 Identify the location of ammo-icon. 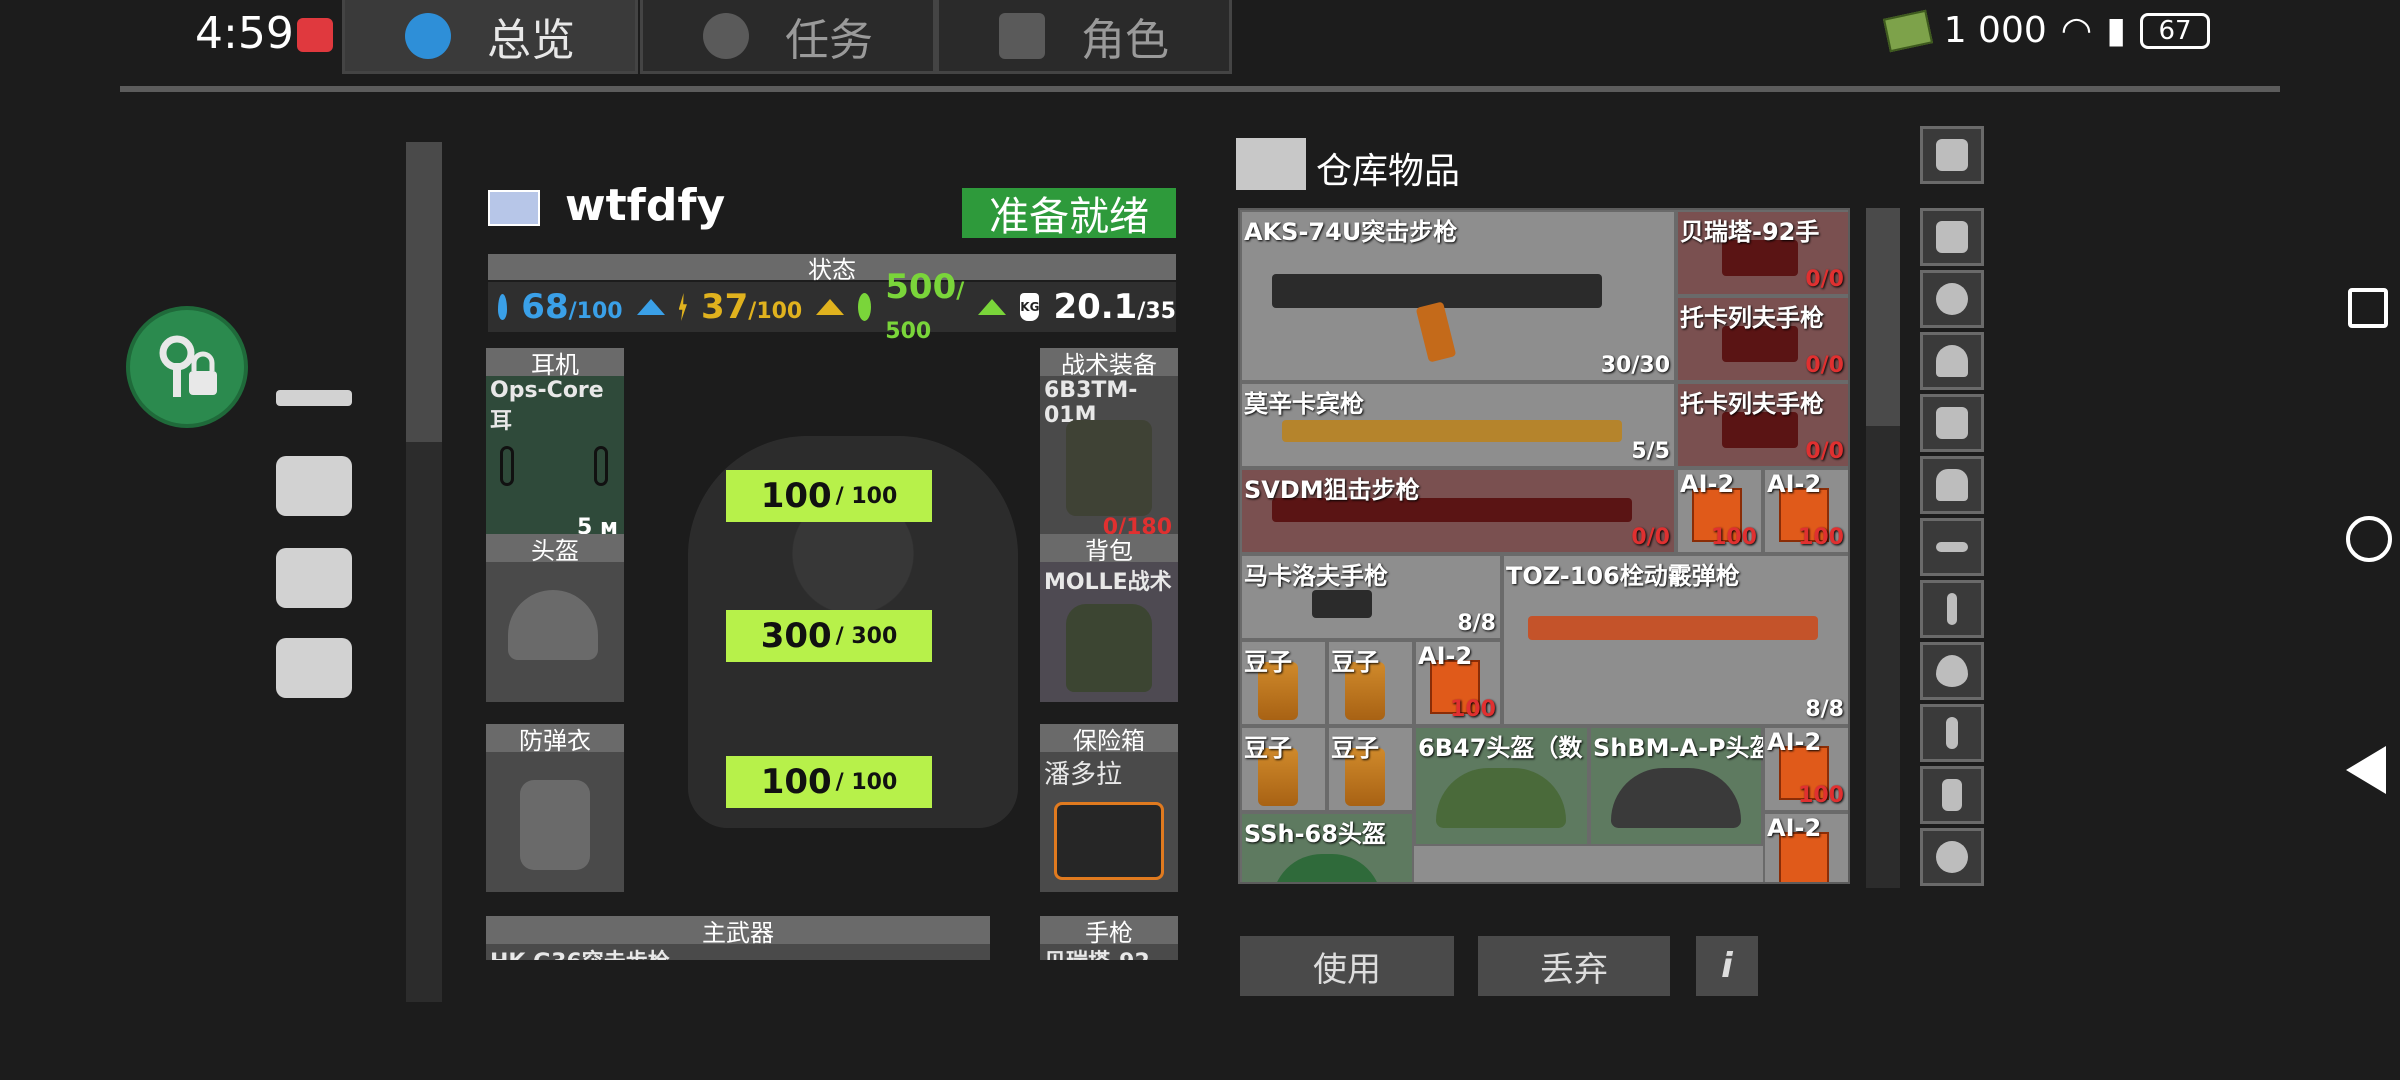
(1952, 795).